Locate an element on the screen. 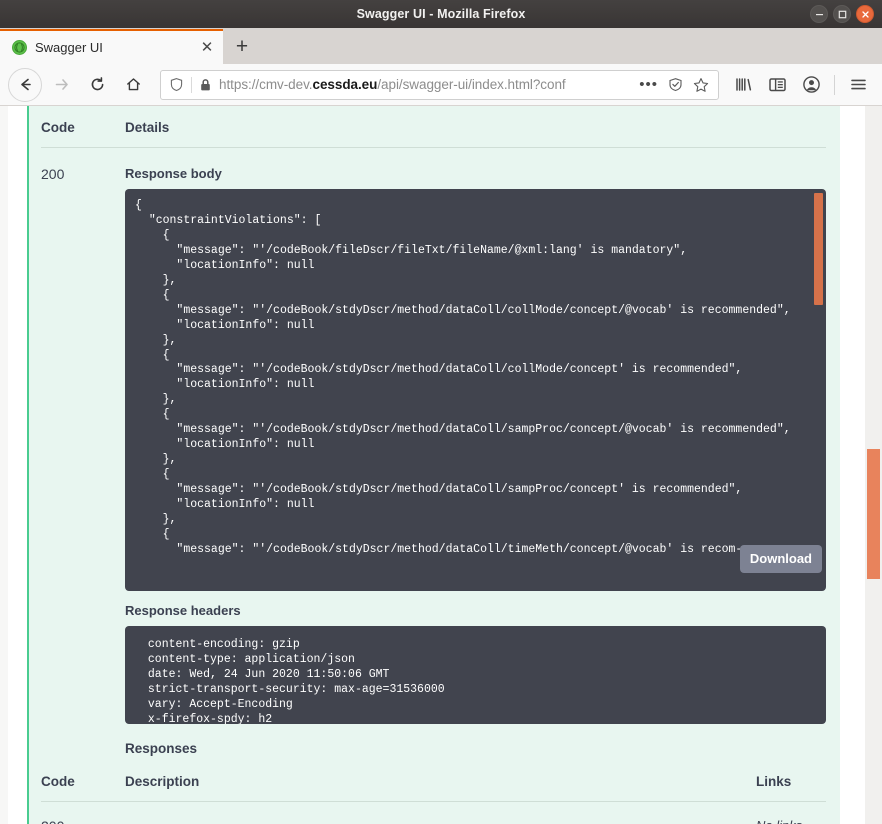 The height and width of the screenshot is (824, 882). toolbar-right-icons is located at coordinates (800, 85).